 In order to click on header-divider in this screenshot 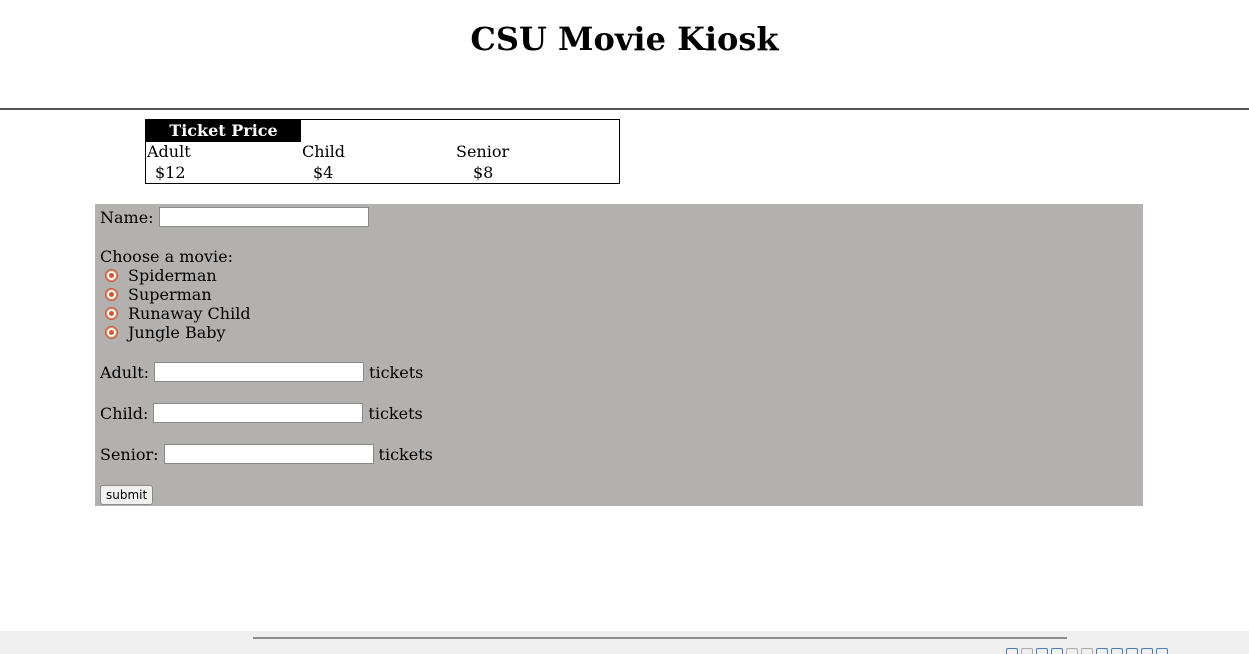, I will do `click(624, 109)`.